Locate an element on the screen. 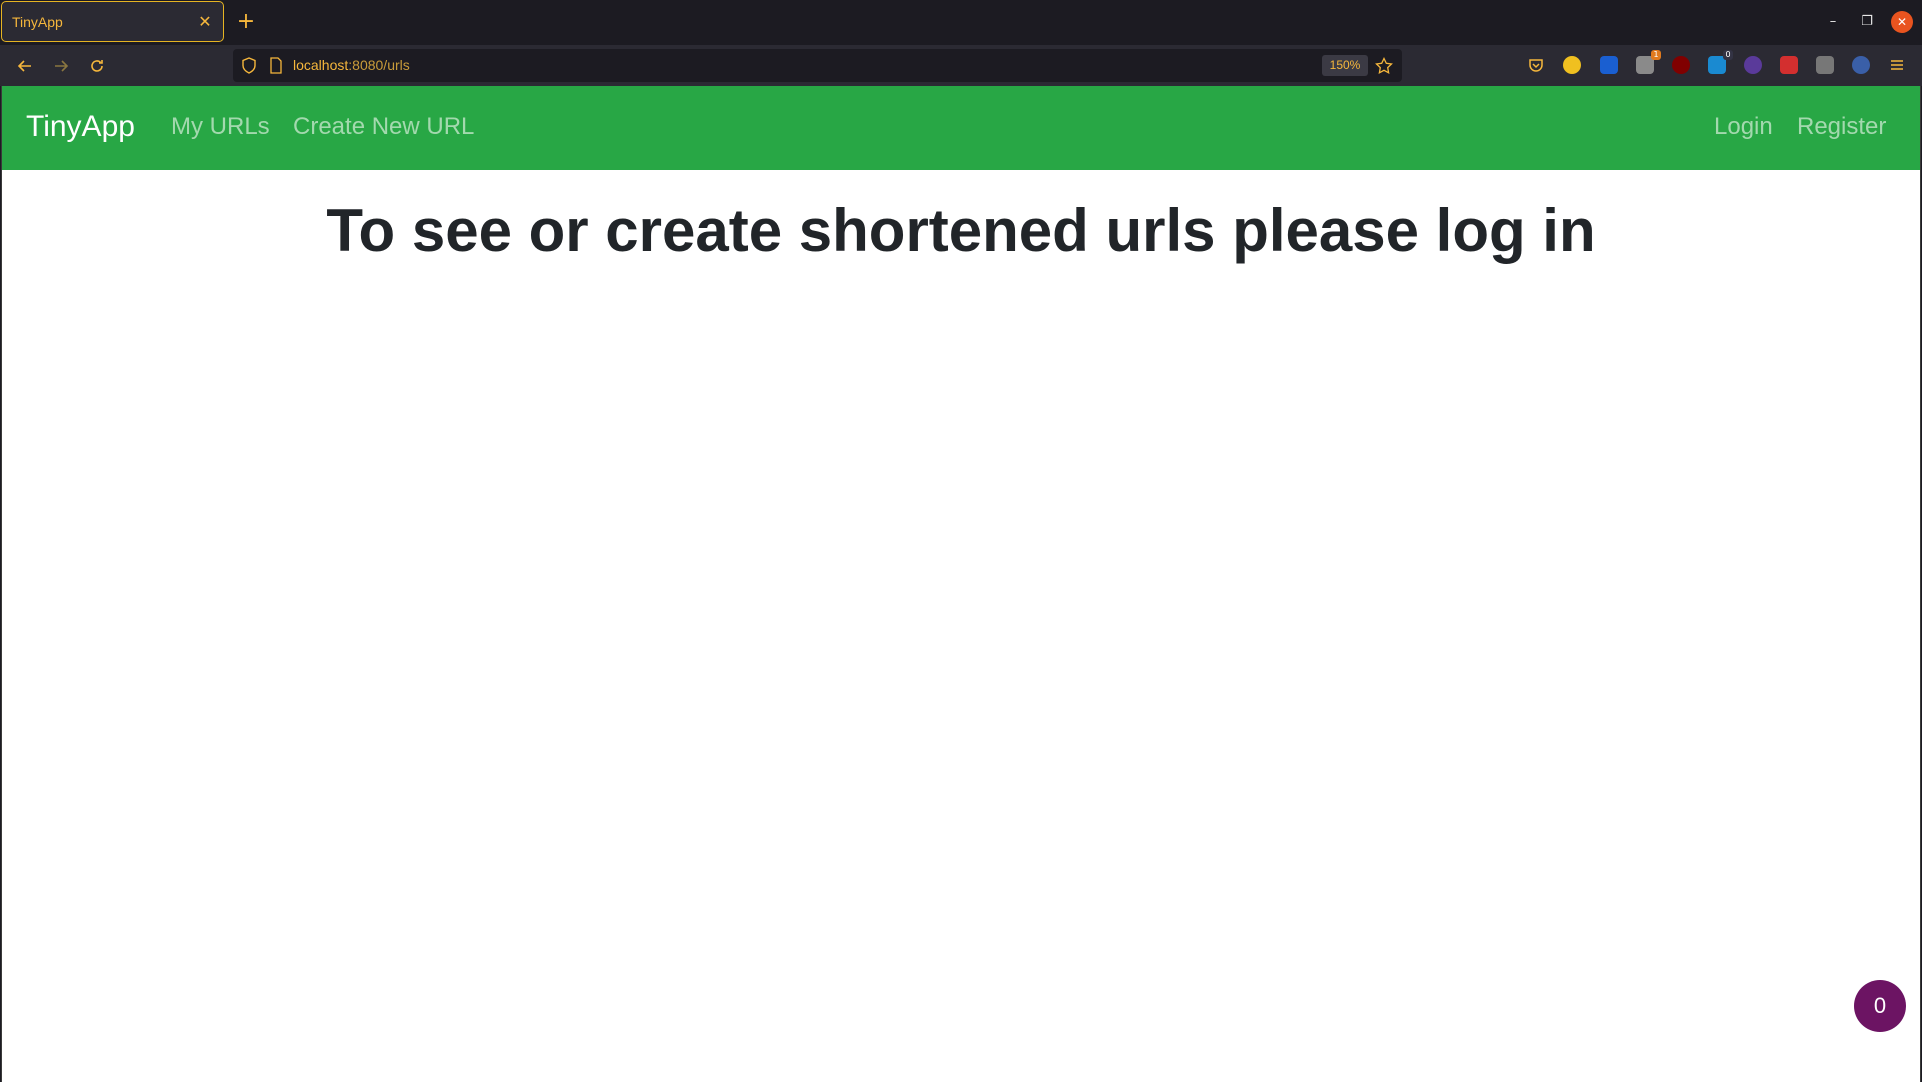 The width and height of the screenshot is (1922, 1082). nav-login: Login is located at coordinates (1743, 127).